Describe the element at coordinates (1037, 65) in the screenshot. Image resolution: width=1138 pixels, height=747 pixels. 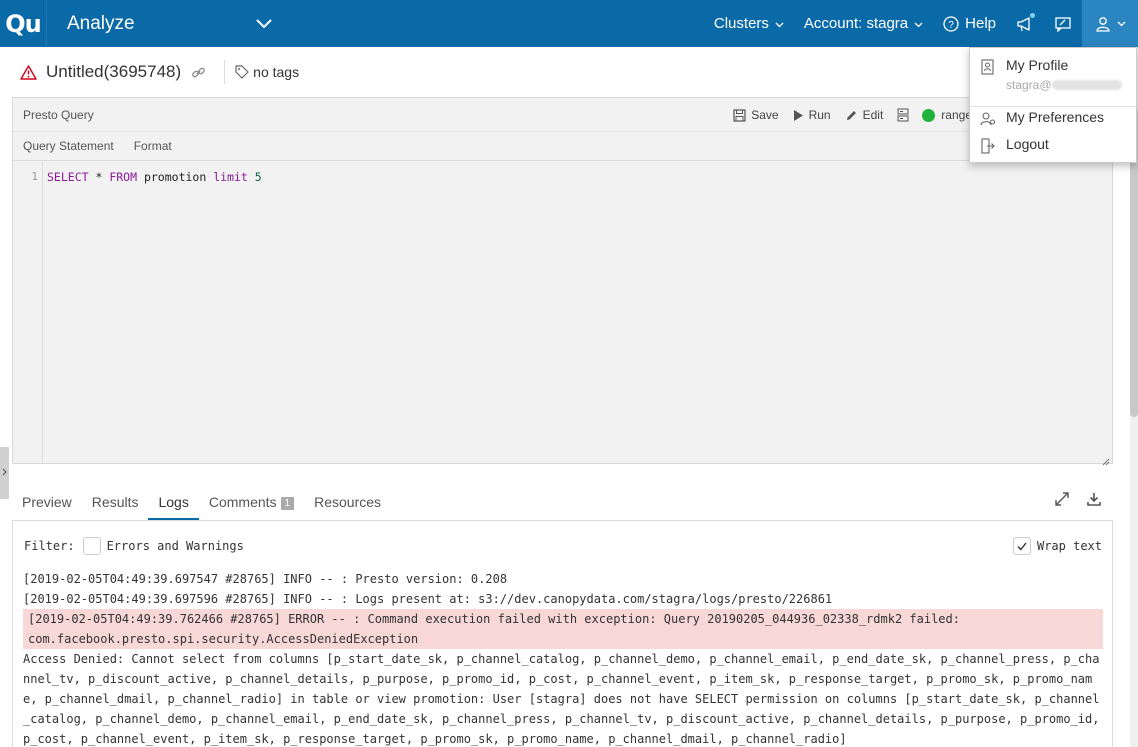
I see `my-profile-label: My Profile` at that location.